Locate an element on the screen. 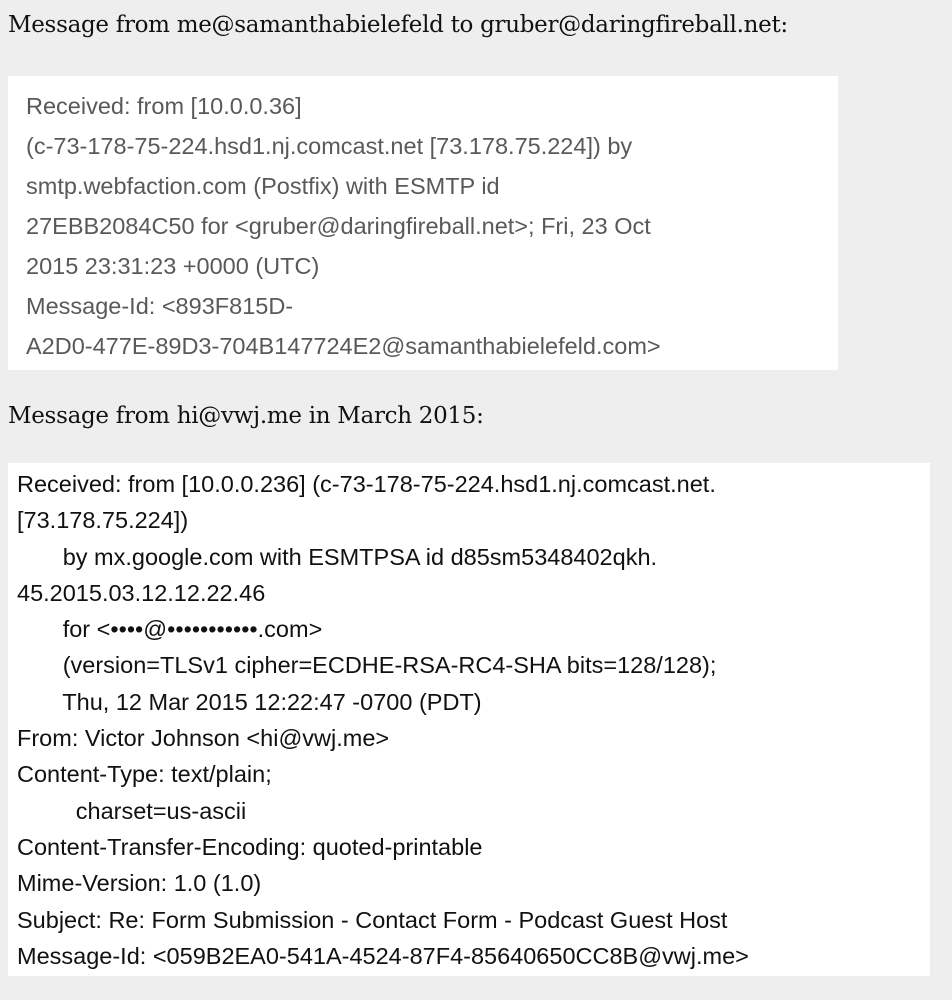 The image size is (952, 1000). header-line: From: Victor Johnson <hi@vwj.me> is located at coordinates (203, 738).